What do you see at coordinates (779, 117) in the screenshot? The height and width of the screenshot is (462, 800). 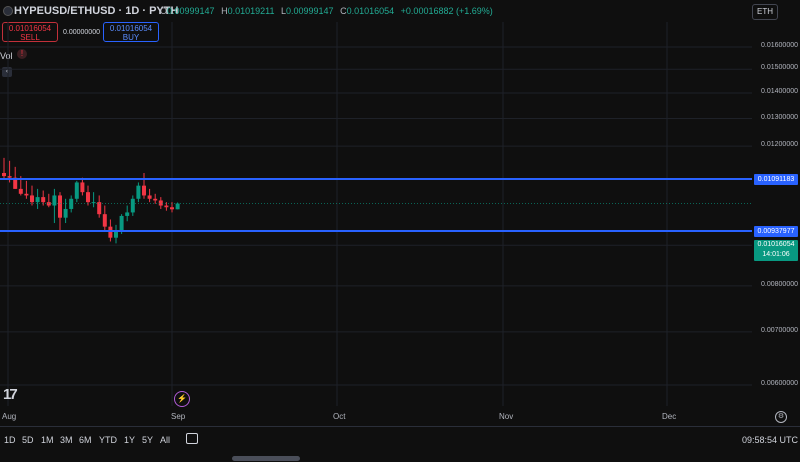 I see `price-scale-label: 0.01300000` at bounding box center [779, 117].